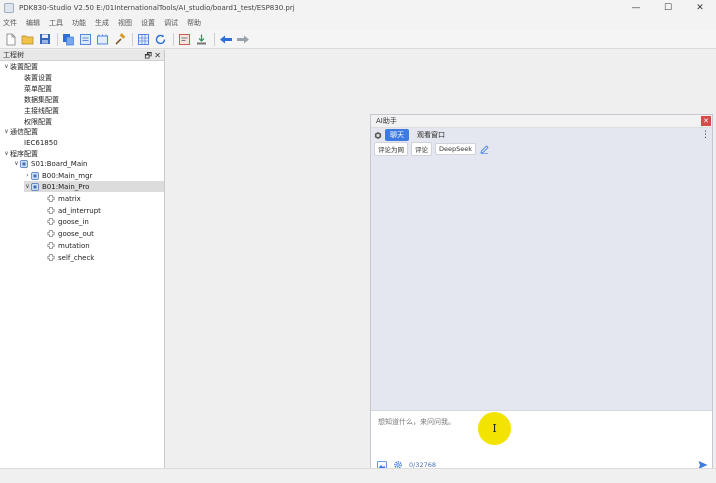  Describe the element at coordinates (105, 221) in the screenshot. I see `tree-node-goose-in: goose_in` at that location.